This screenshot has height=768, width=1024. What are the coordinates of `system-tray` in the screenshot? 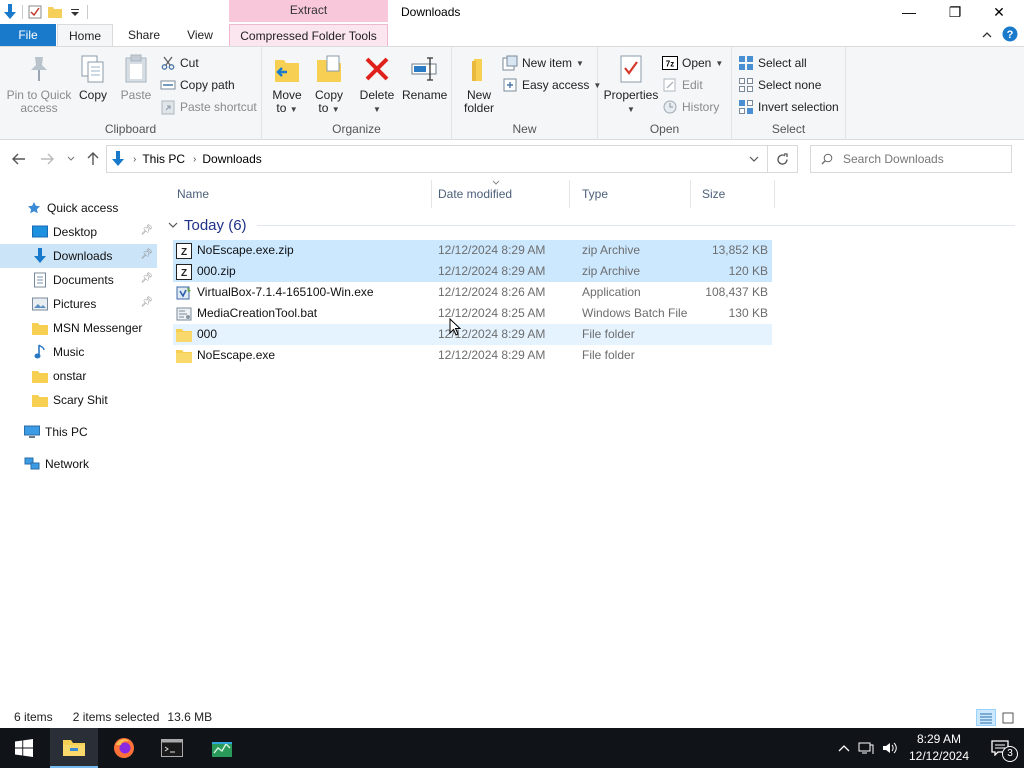 It's located at (868, 748).